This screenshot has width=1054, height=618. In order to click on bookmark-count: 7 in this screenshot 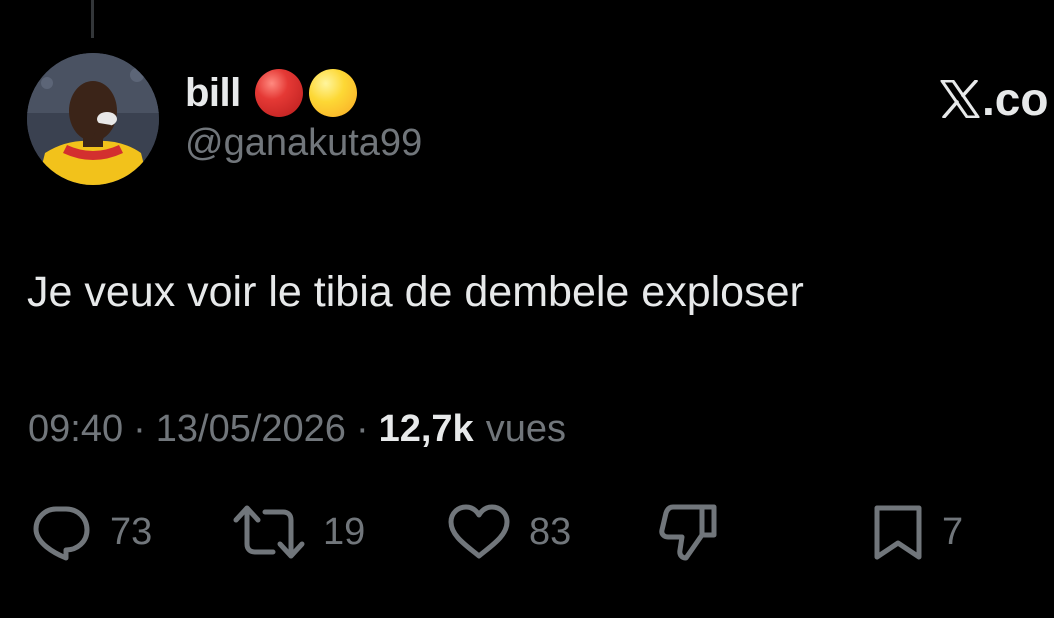, I will do `click(953, 531)`.